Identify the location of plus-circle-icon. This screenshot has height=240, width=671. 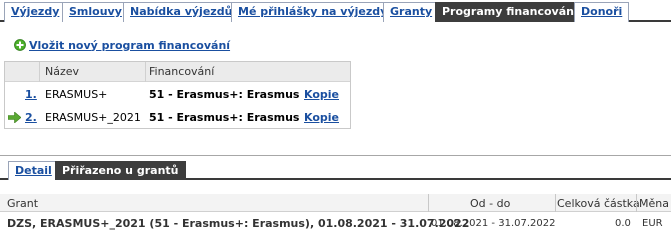
(20, 45).